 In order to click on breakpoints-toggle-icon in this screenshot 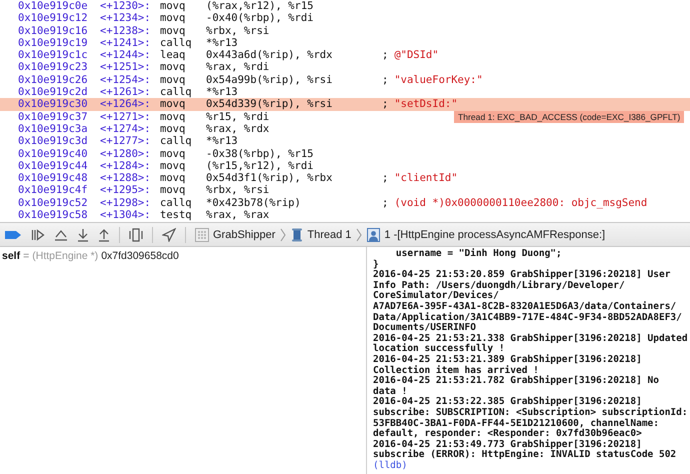, I will do `click(13, 235)`.